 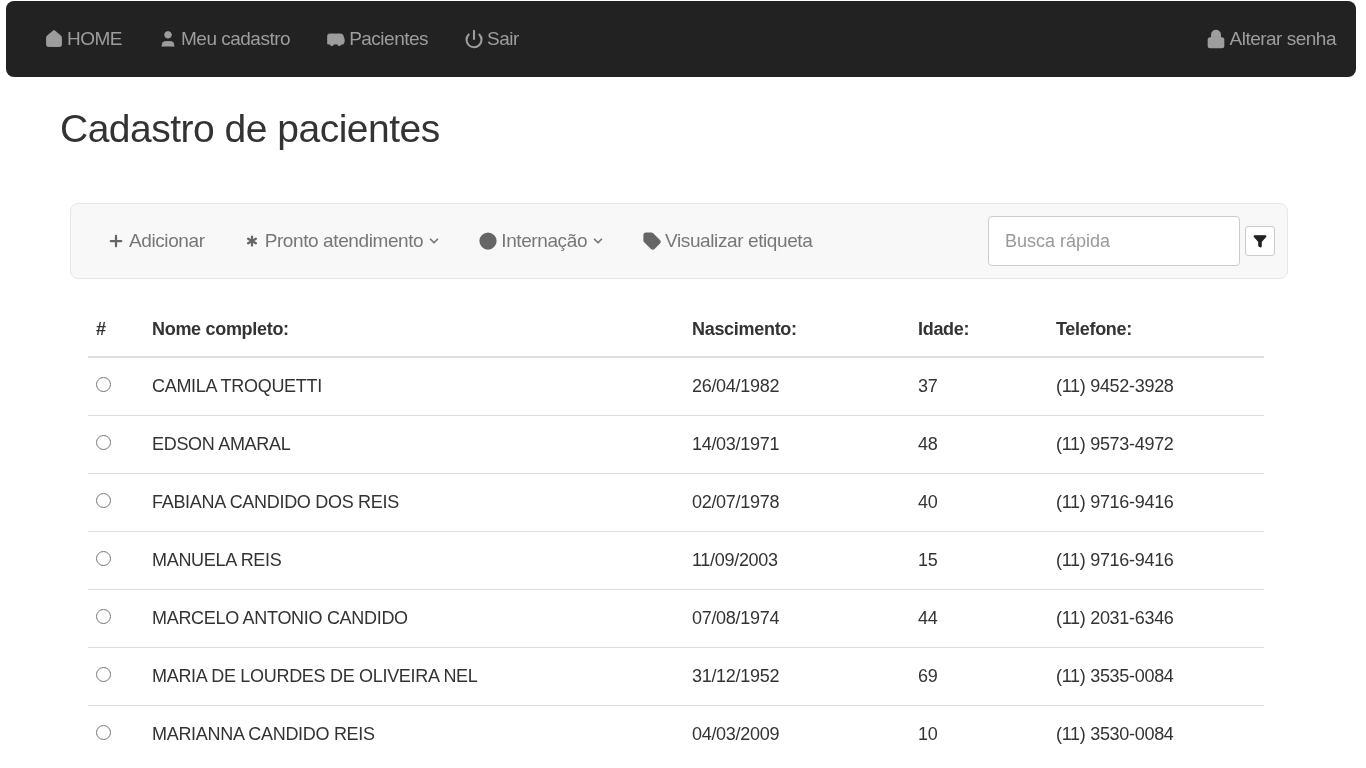 I want to click on birthdate-cell: 31/12/1952, so click(x=797, y=676).